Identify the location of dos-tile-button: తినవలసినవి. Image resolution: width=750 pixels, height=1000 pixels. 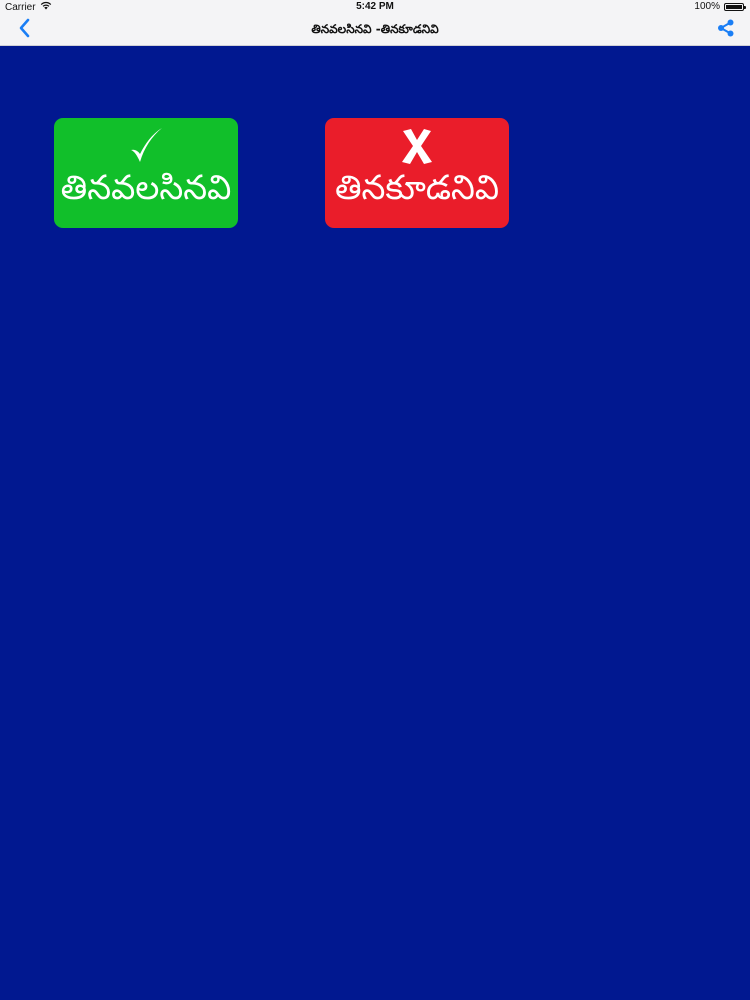
(146, 173).